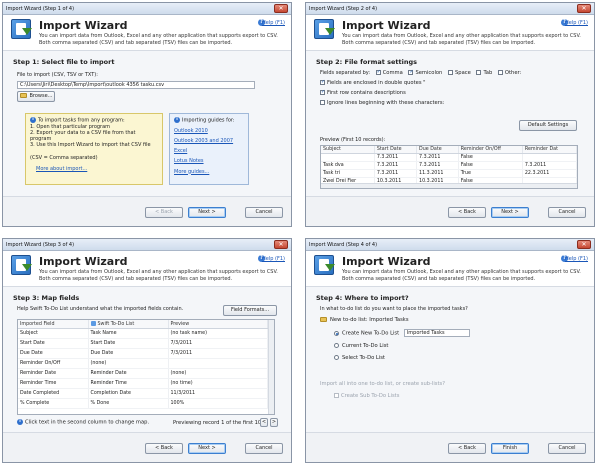 The image size is (595, 464). Describe the element at coordinates (218, 324) in the screenshot. I see `col-header: Preview` at that location.